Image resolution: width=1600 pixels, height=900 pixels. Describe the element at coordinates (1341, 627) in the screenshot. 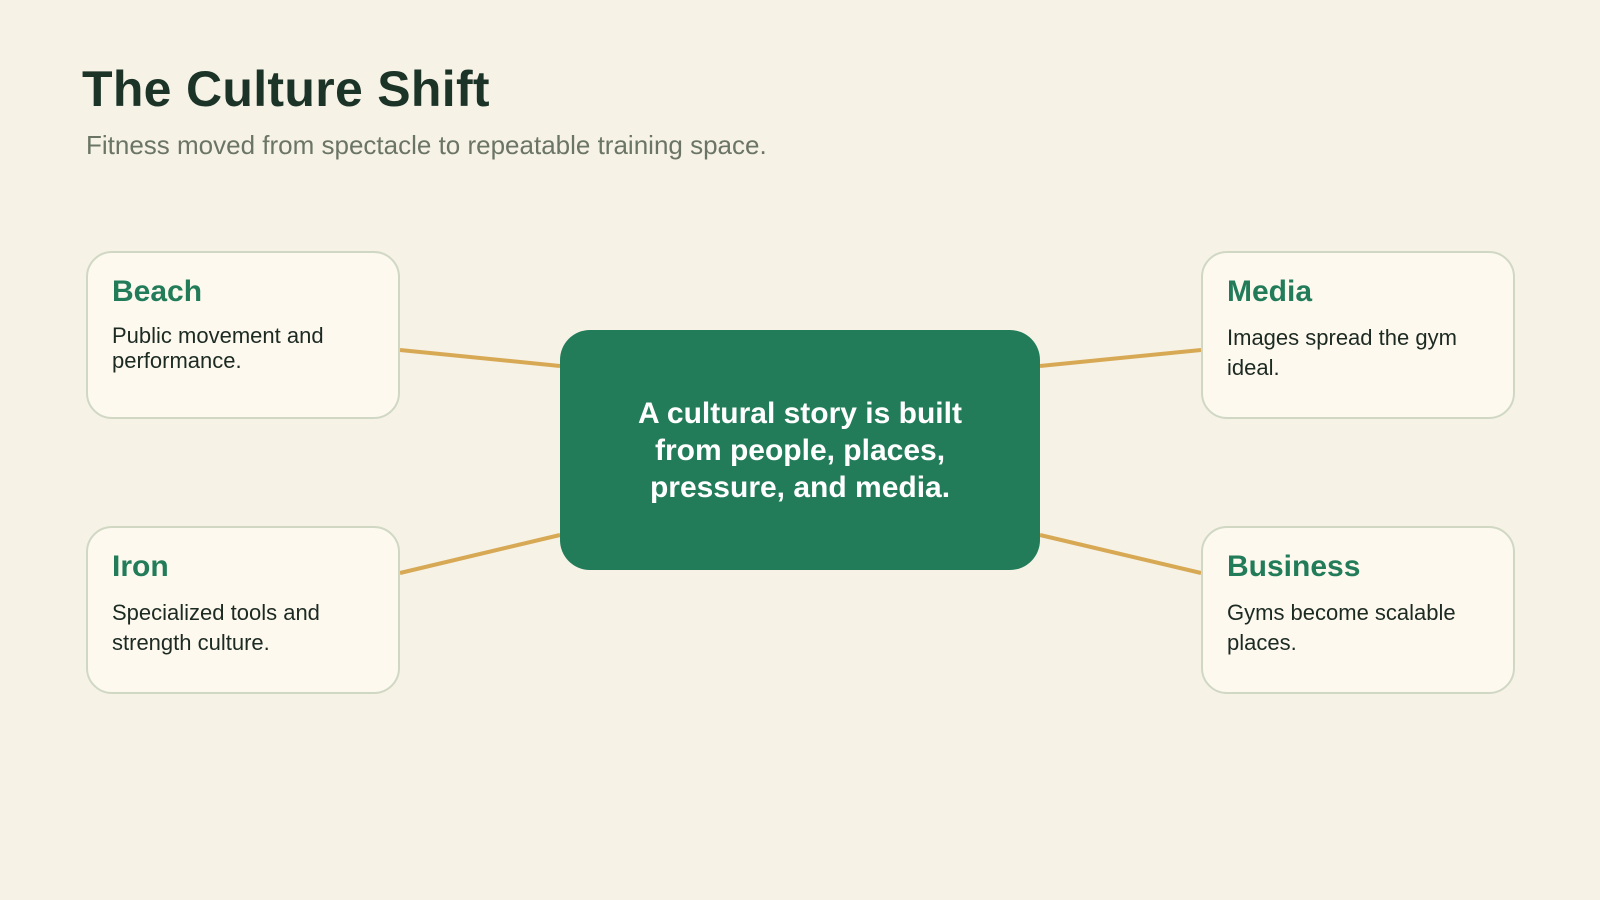

I see `card-description: Gyms become scalable places.` at that location.